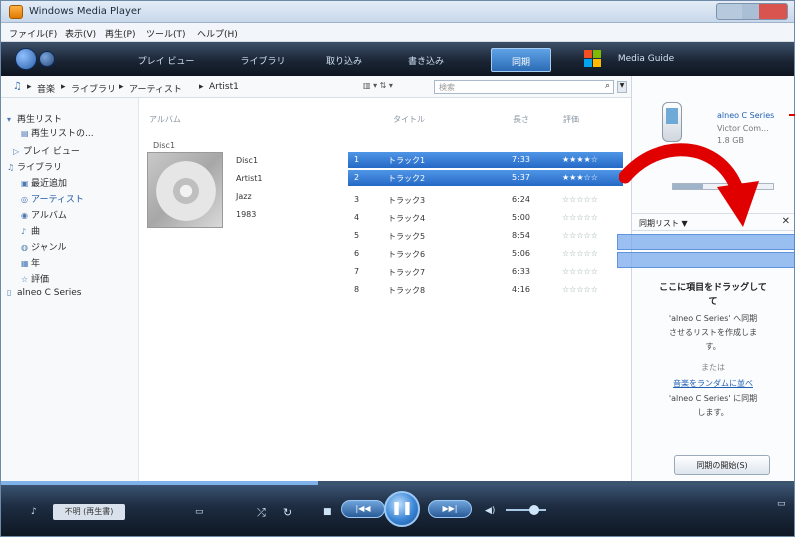 This screenshot has width=795, height=537. What do you see at coordinates (402, 509) in the screenshot?
I see `pause-button: ❚❚` at bounding box center [402, 509].